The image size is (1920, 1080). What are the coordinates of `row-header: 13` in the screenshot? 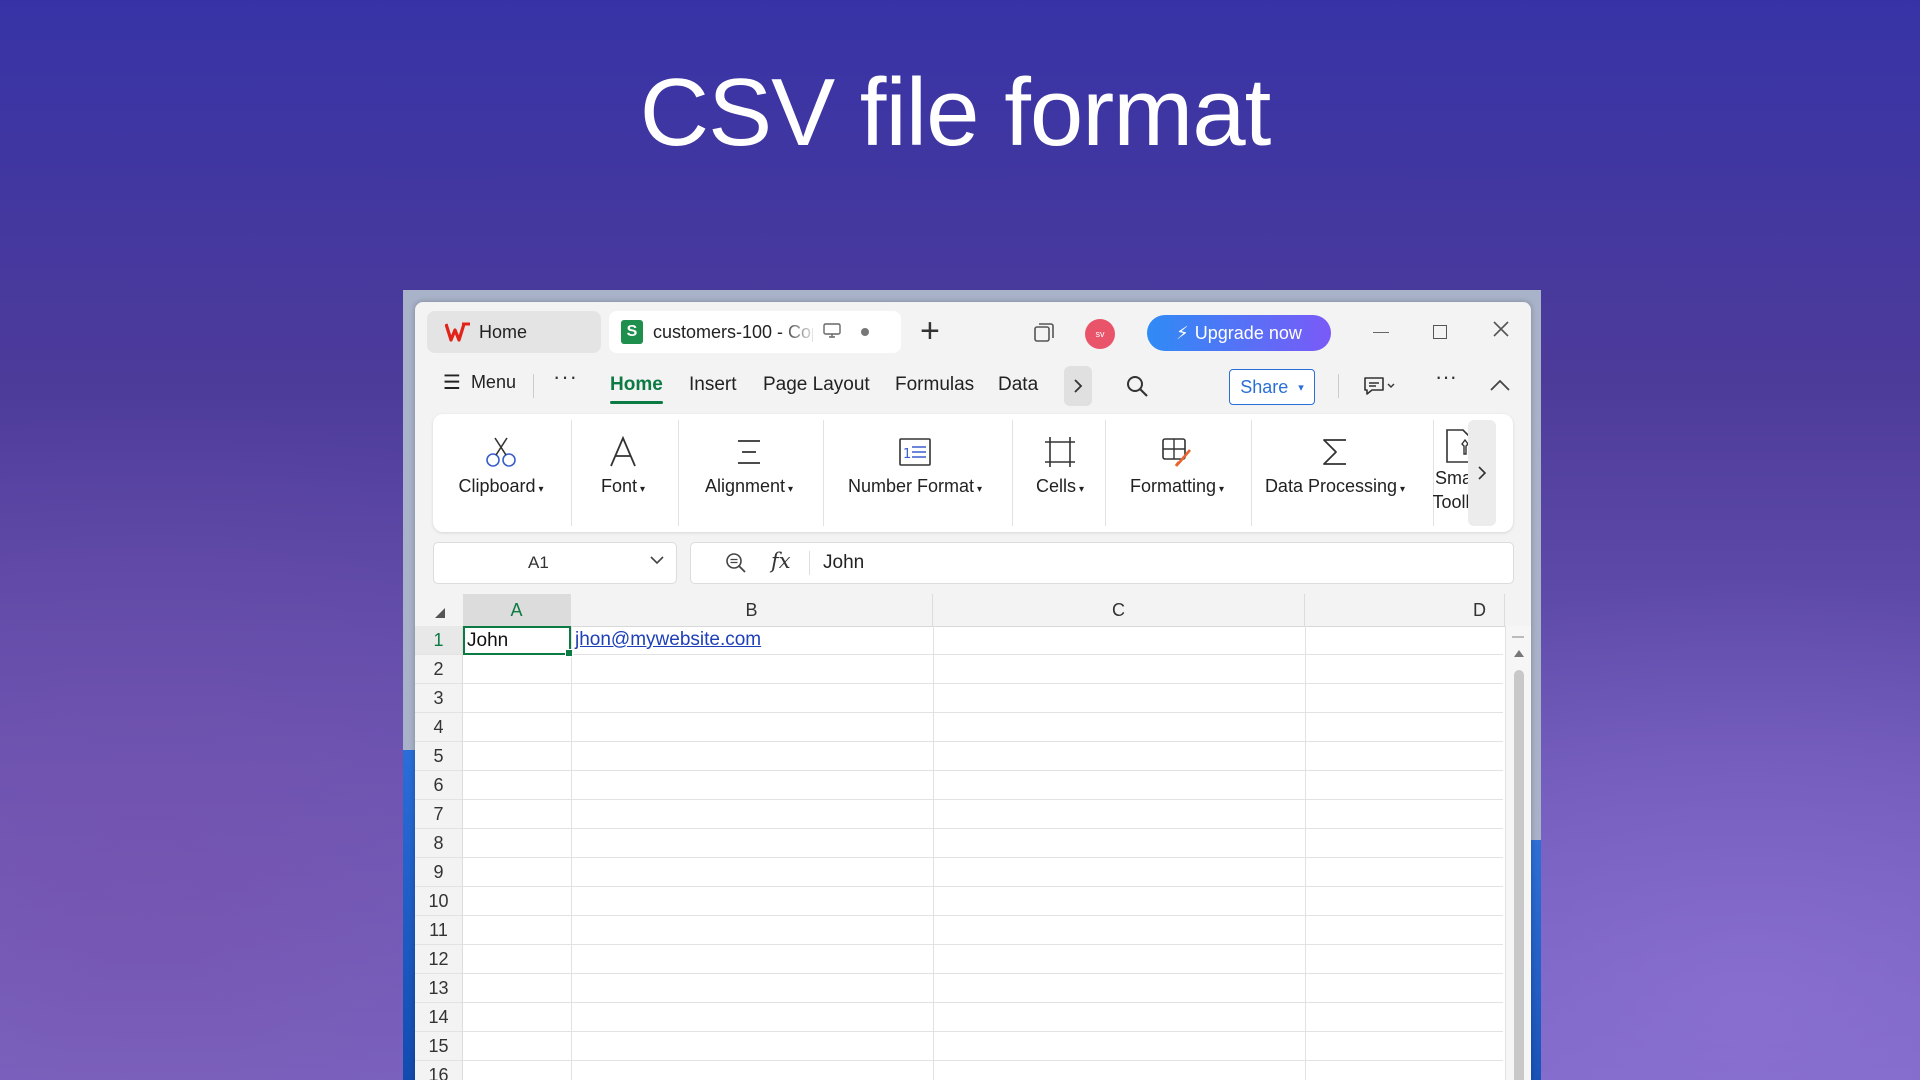 It's located at (439, 988).